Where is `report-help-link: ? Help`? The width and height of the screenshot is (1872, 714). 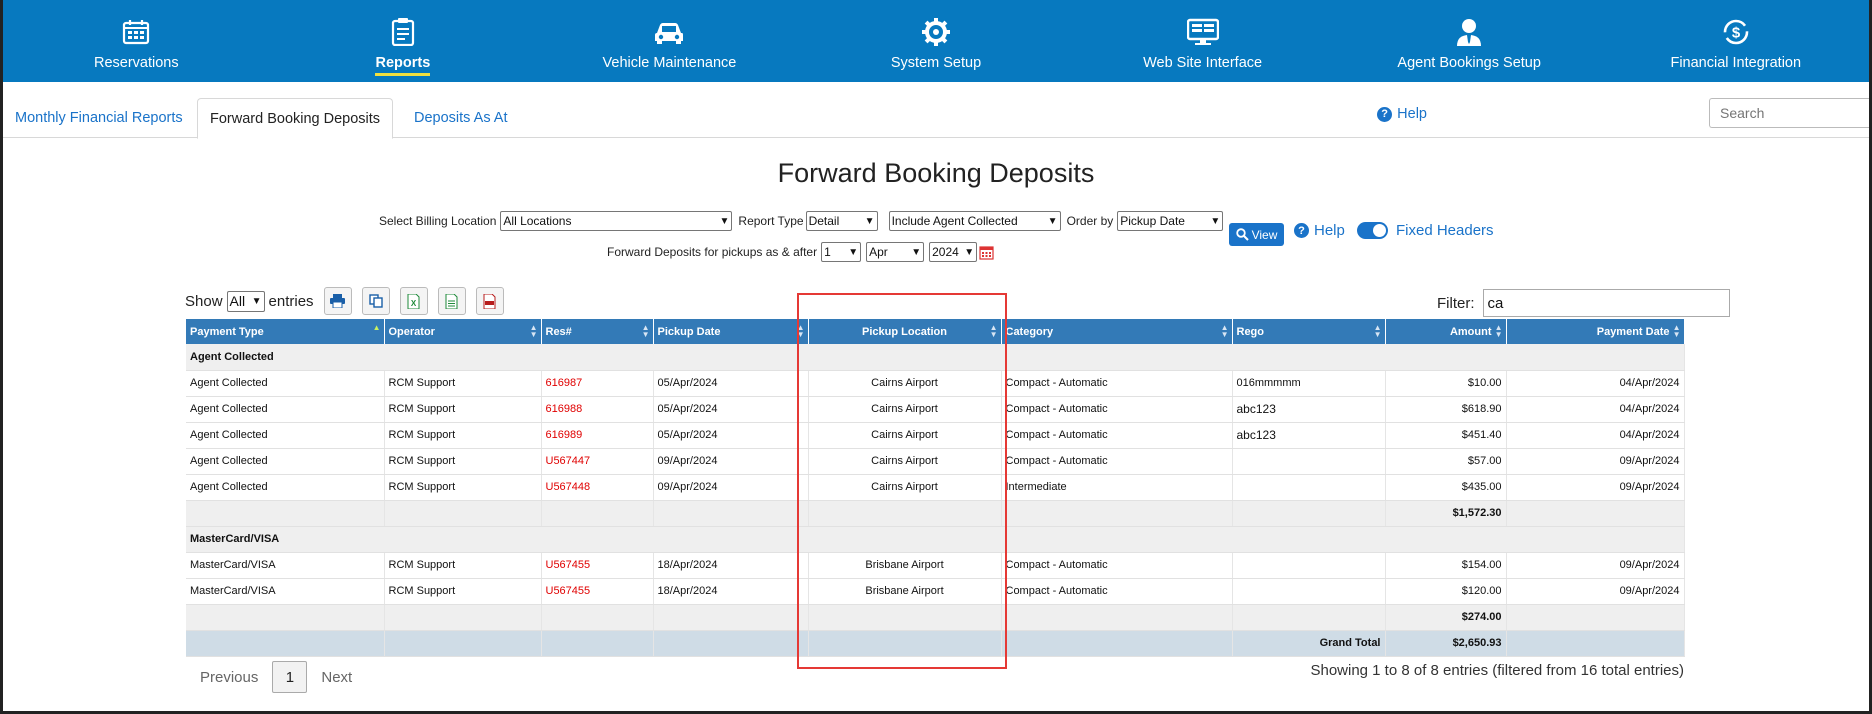
report-help-link: ? Help is located at coordinates (1319, 230).